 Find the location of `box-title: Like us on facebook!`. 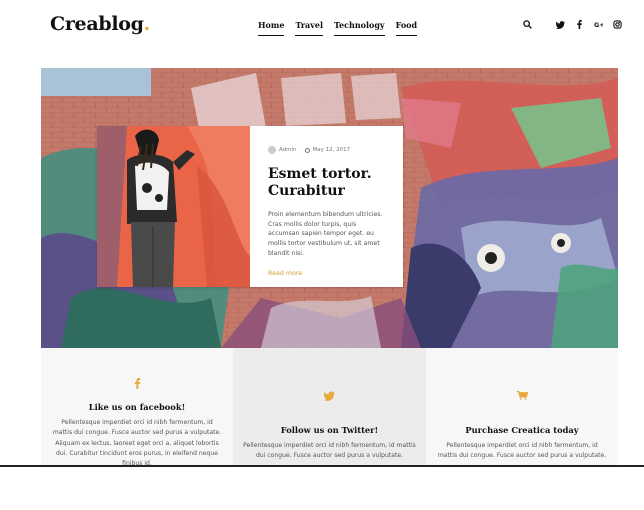

box-title: Like us on facebook! is located at coordinates (137, 407).